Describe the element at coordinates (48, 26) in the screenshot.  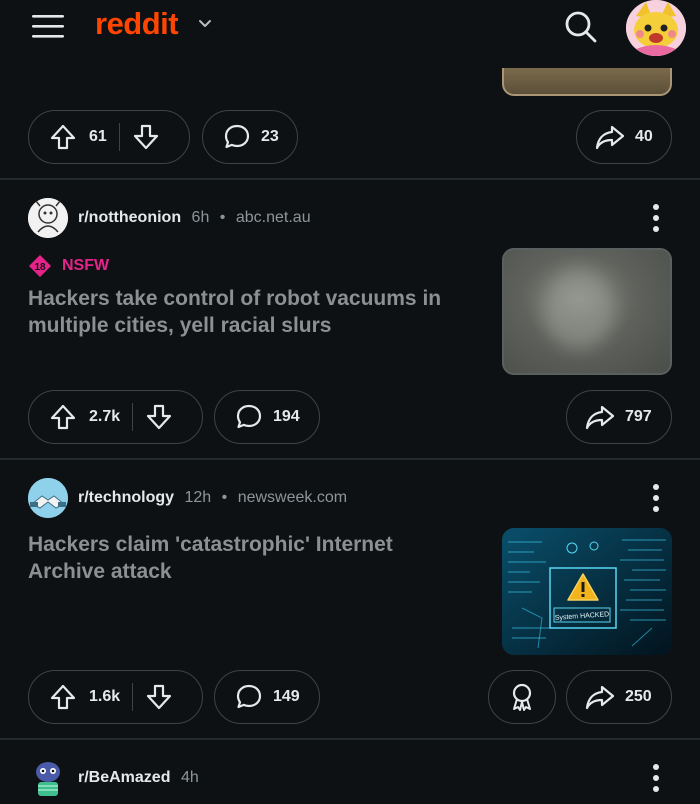
I see `hamburger-menu-icon` at that location.